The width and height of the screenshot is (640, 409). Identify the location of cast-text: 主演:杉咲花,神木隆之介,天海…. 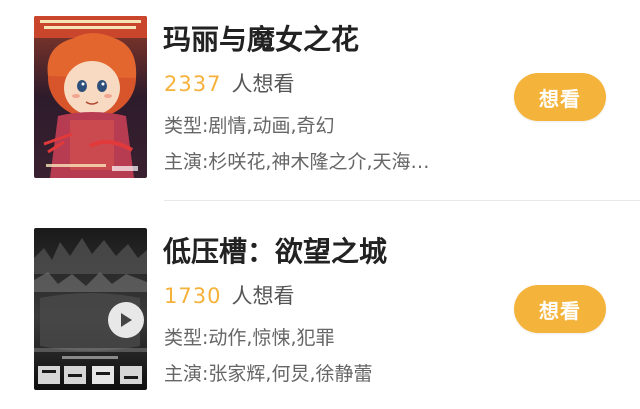
(297, 162).